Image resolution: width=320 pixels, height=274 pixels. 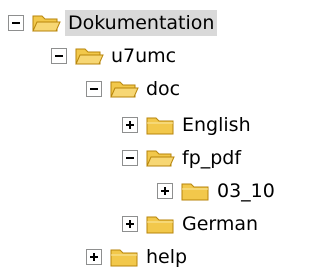 What do you see at coordinates (141, 23) in the screenshot?
I see `tree-node-label: Dokumentation` at bounding box center [141, 23].